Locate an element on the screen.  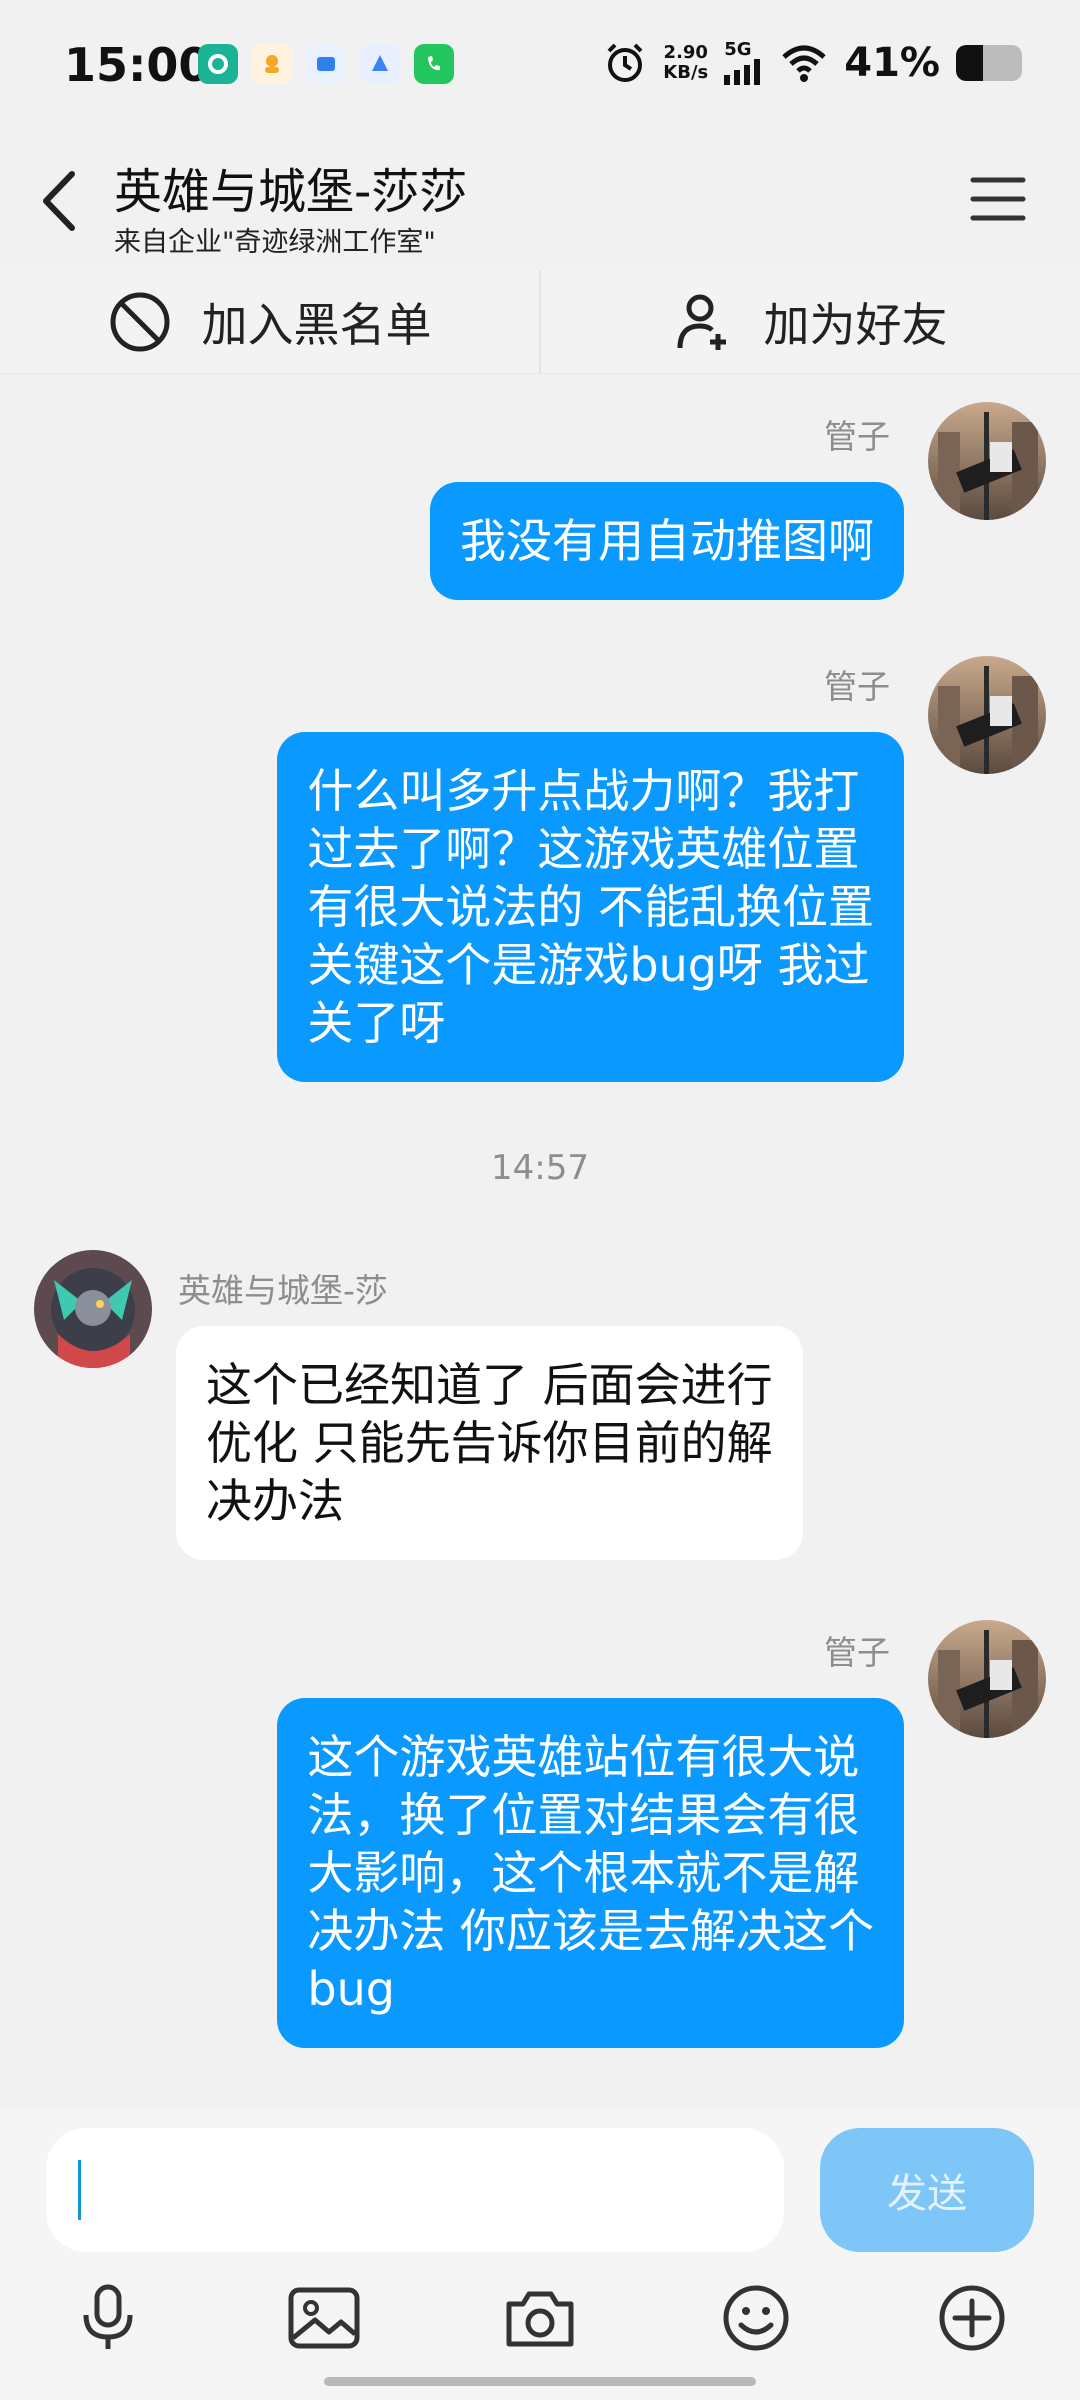
emoji-icon is located at coordinates (756, 2318).